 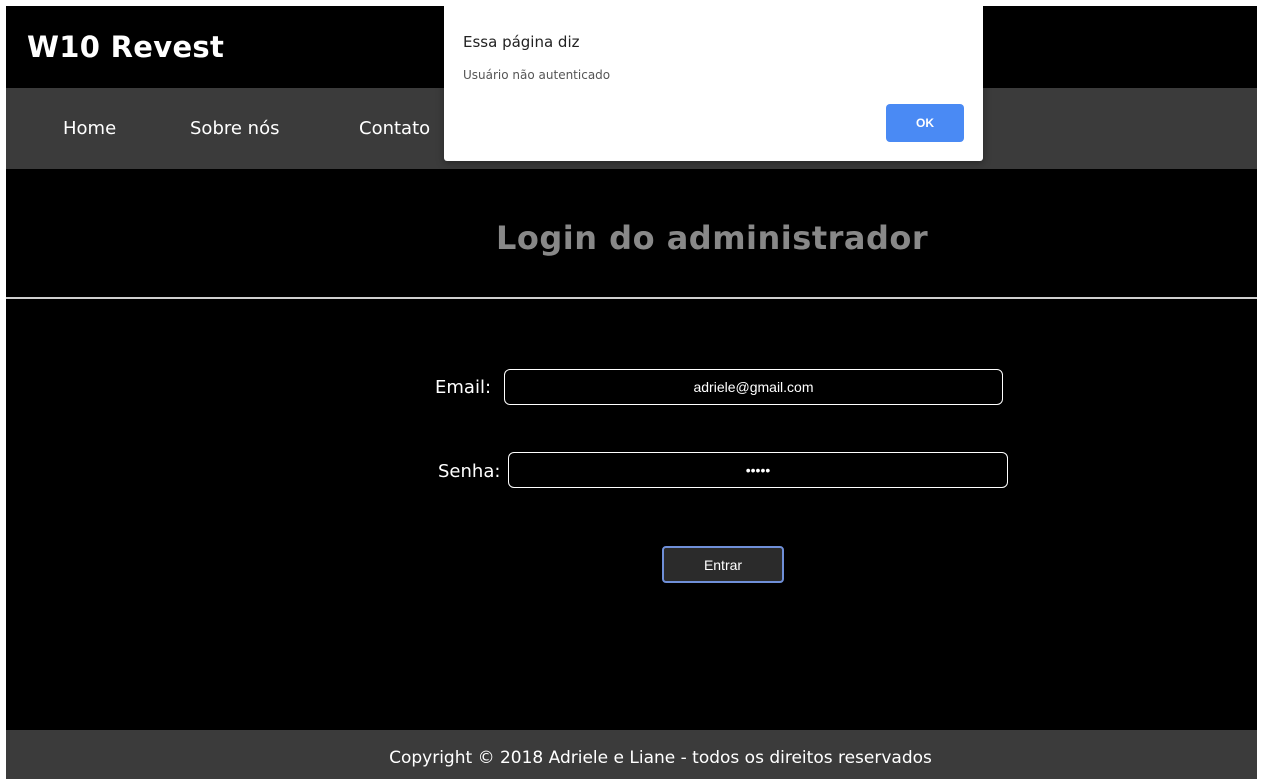 I want to click on email-label: Email:, so click(x=463, y=387).